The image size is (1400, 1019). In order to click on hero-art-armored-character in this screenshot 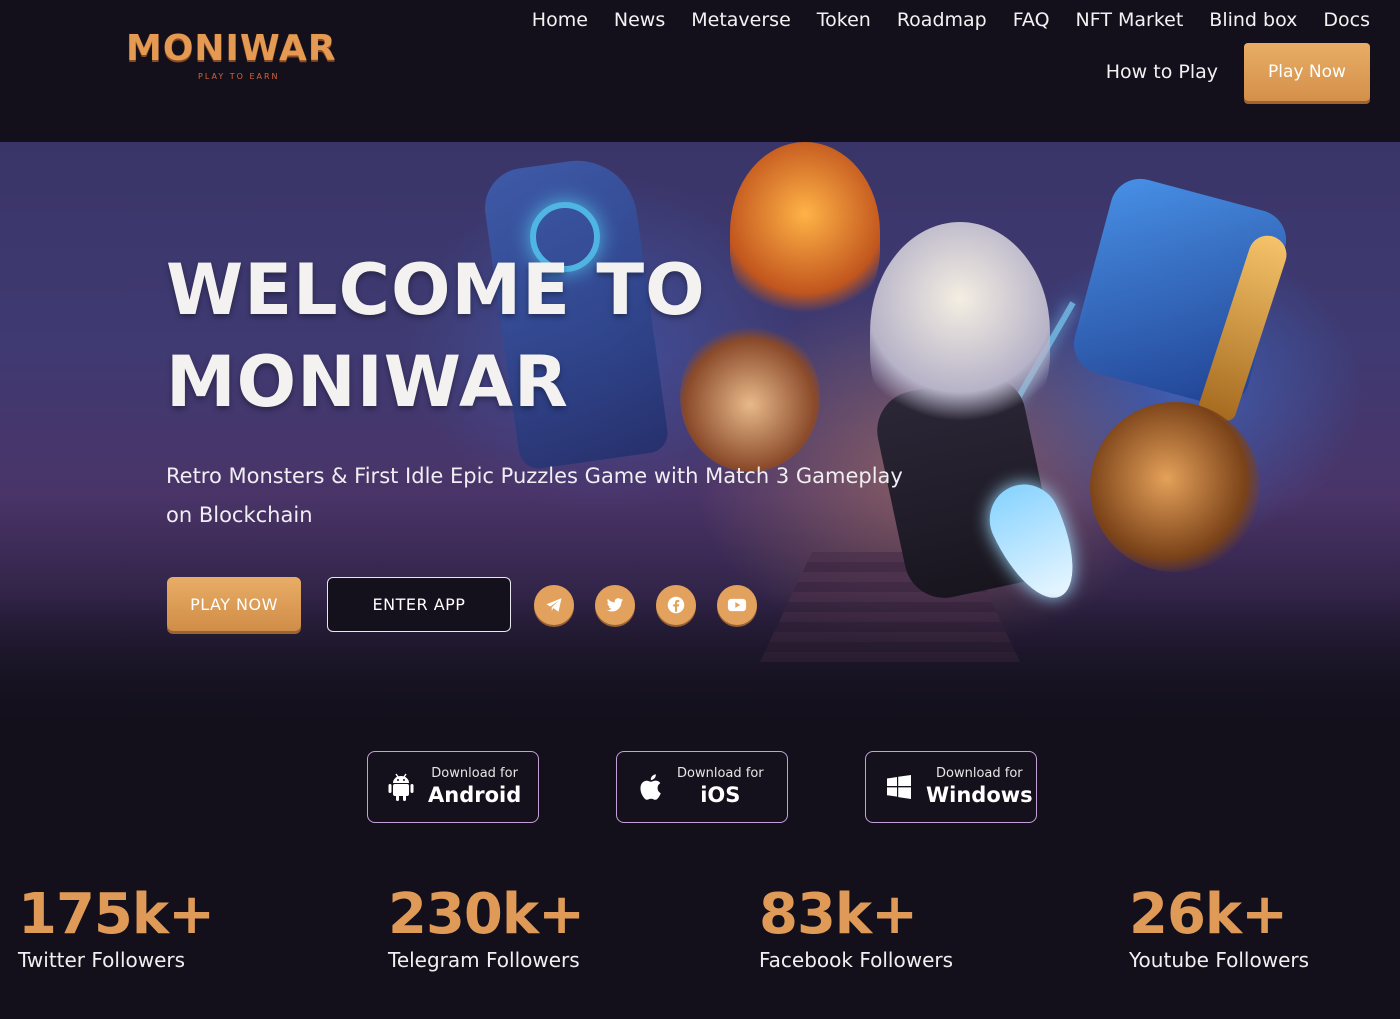, I will do `click(1175, 487)`.